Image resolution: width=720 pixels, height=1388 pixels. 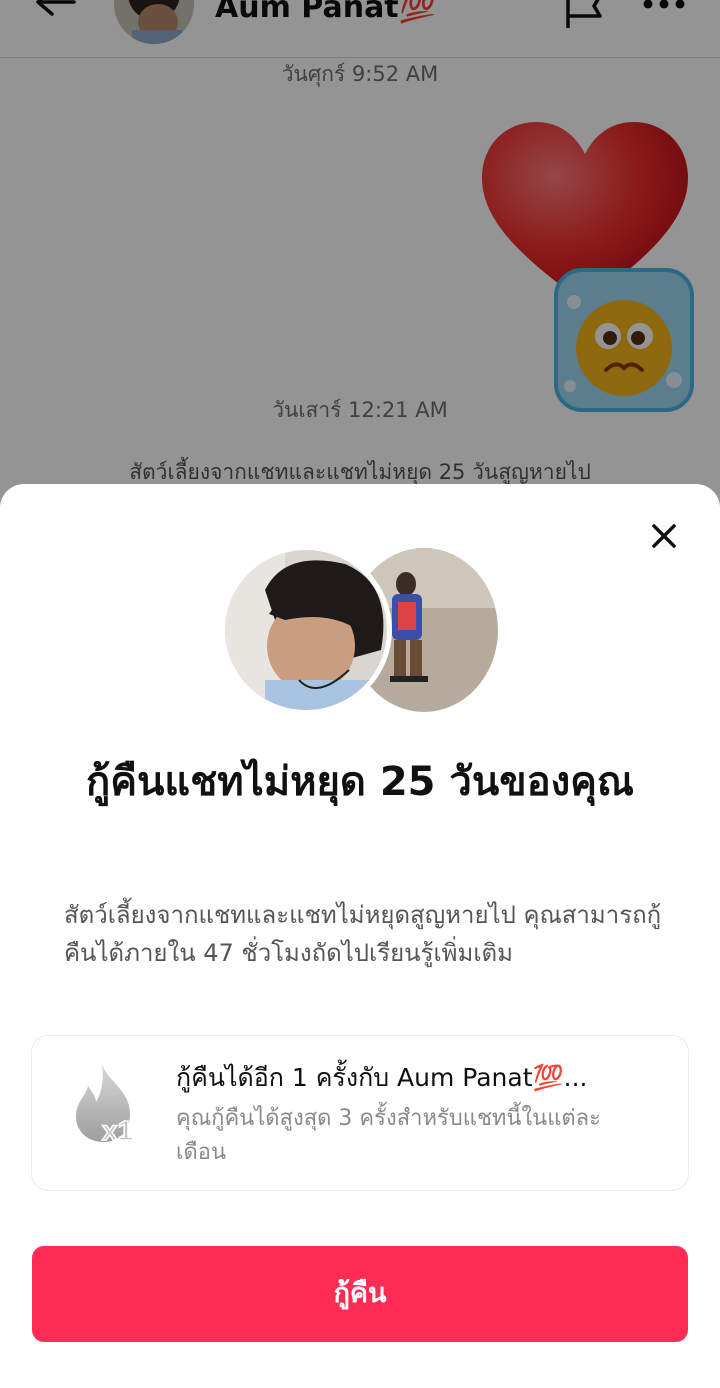 What do you see at coordinates (117, 1130) in the screenshot?
I see `flame-badge: x1` at bounding box center [117, 1130].